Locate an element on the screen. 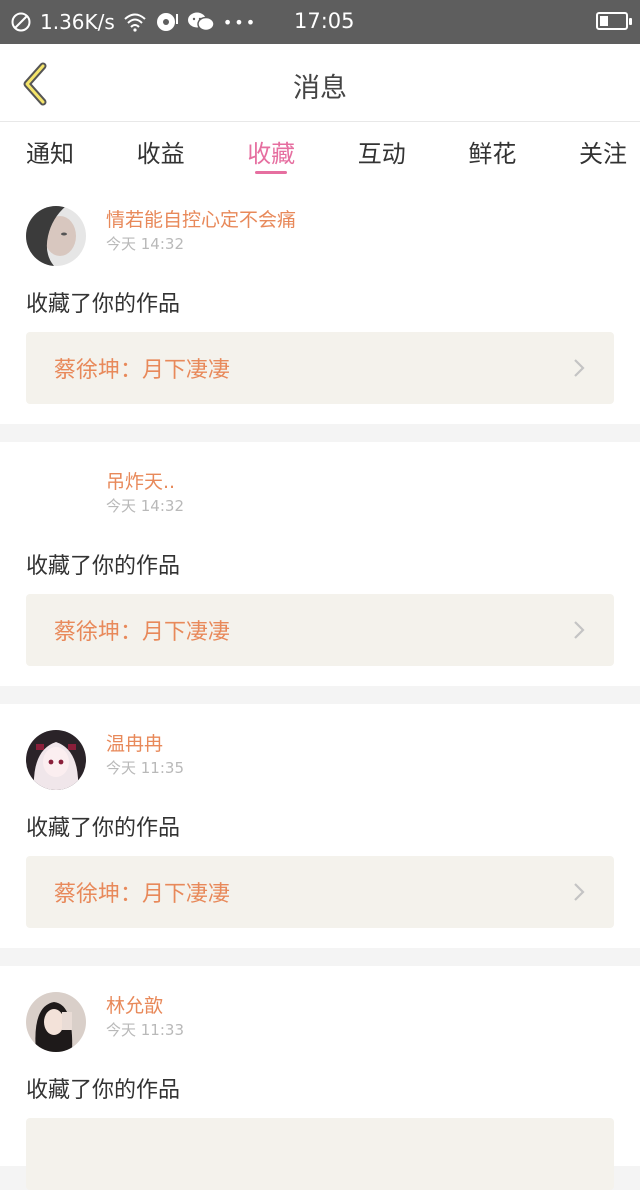  network-speed: 1.36K/s is located at coordinates (77, 22).